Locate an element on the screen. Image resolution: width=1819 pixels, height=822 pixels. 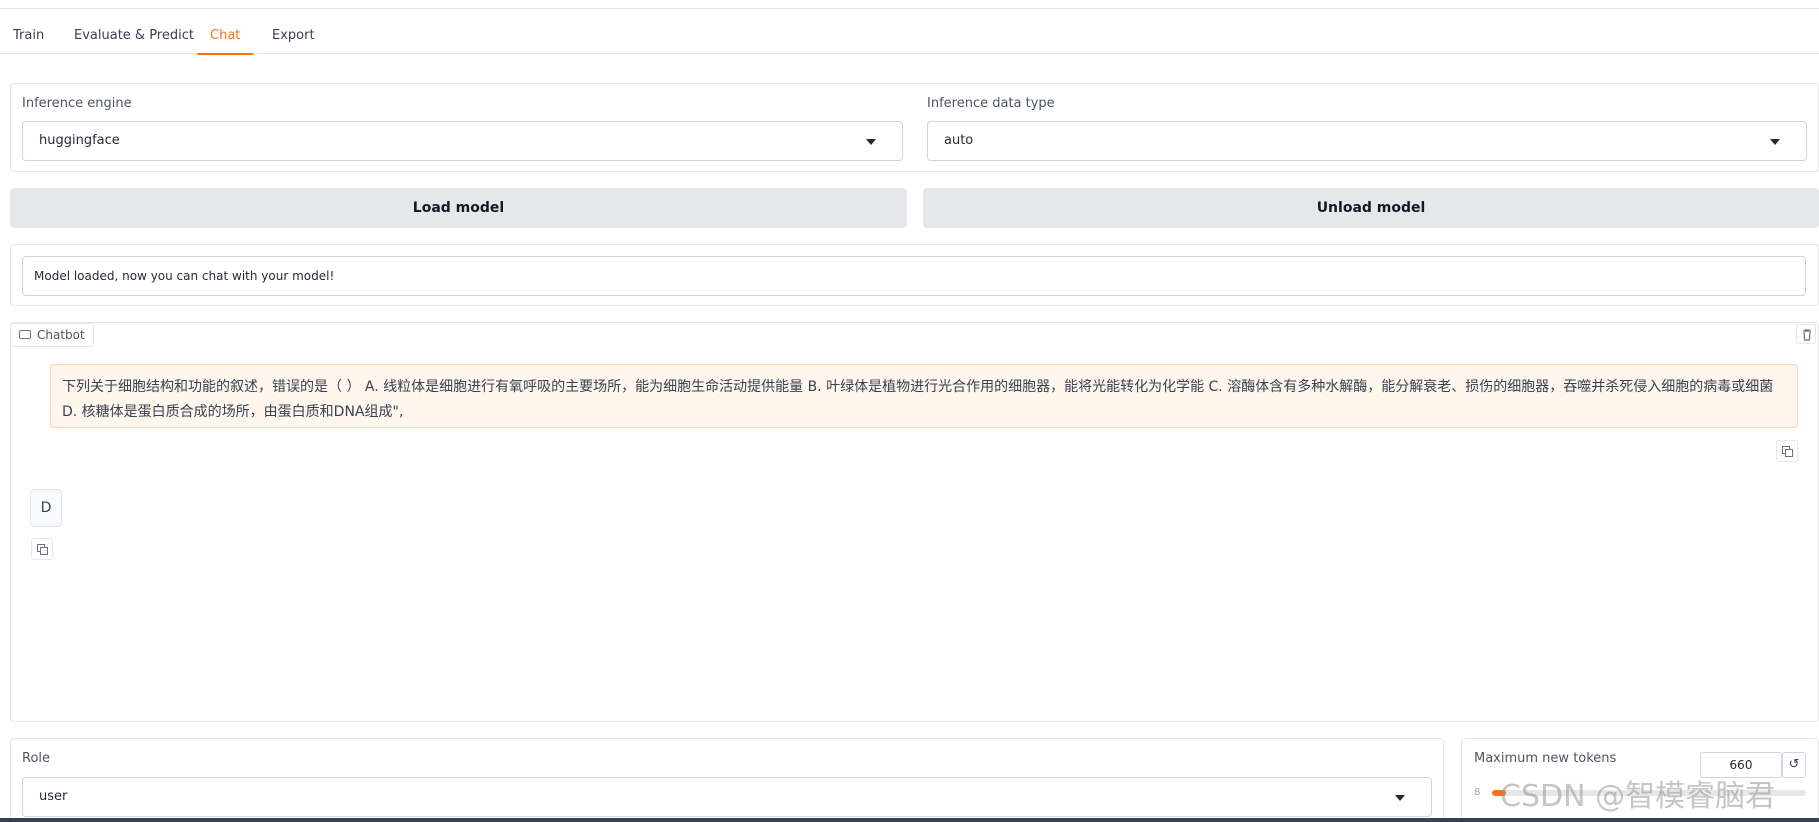
role-label: Role is located at coordinates (36, 758).